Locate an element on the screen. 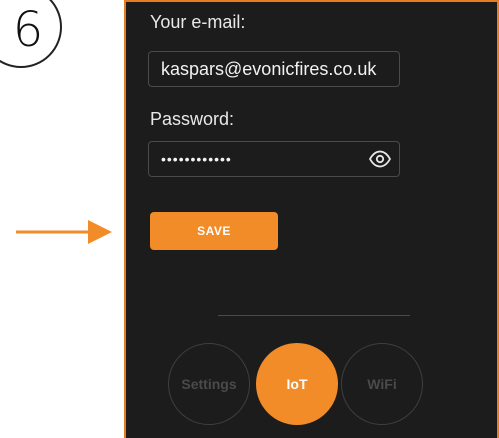  tab-settings-label: Settings is located at coordinates (209, 384).